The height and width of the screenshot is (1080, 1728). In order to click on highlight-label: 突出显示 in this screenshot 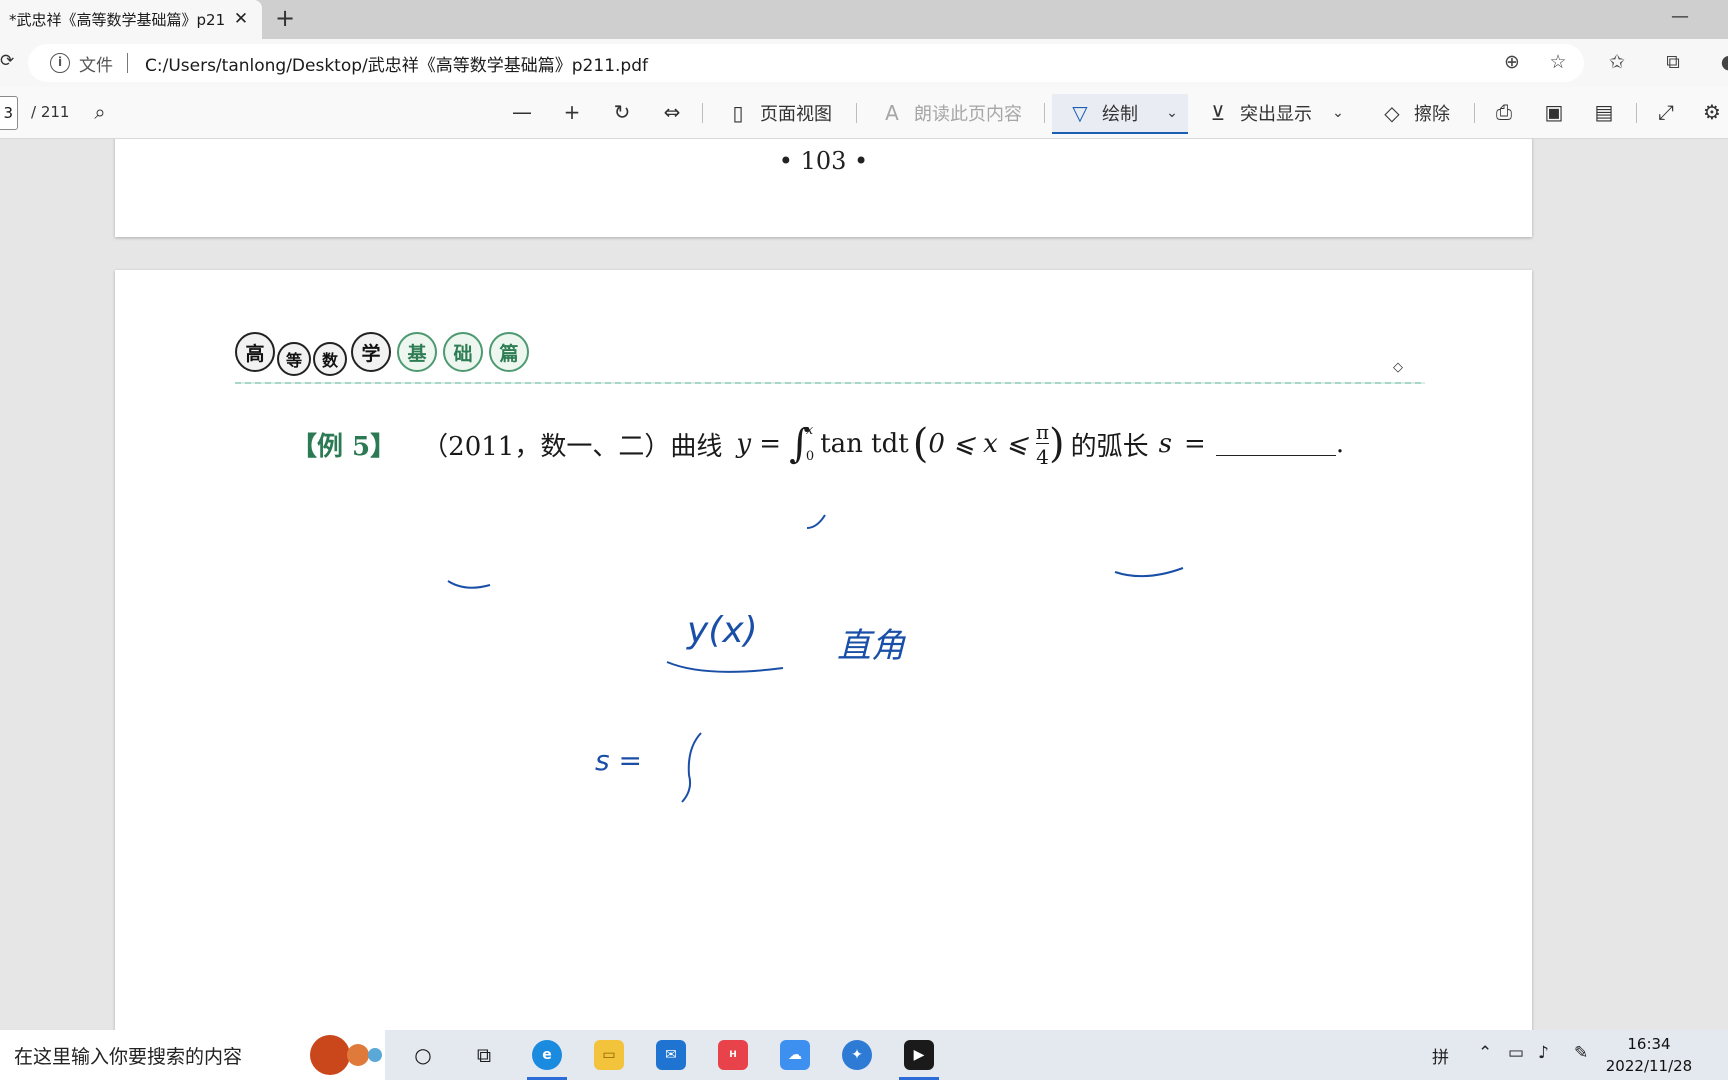, I will do `click(1276, 114)`.